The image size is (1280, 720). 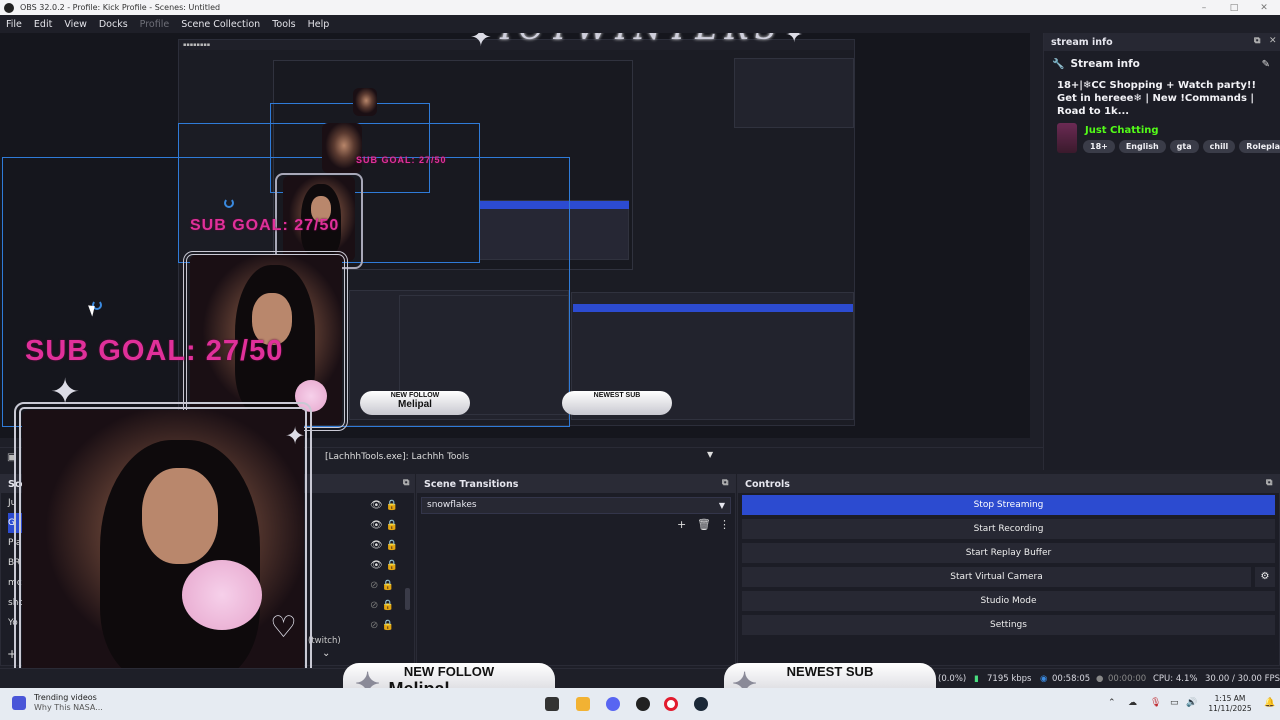 I want to click on record-icon: ●, so click(x=1100, y=679).